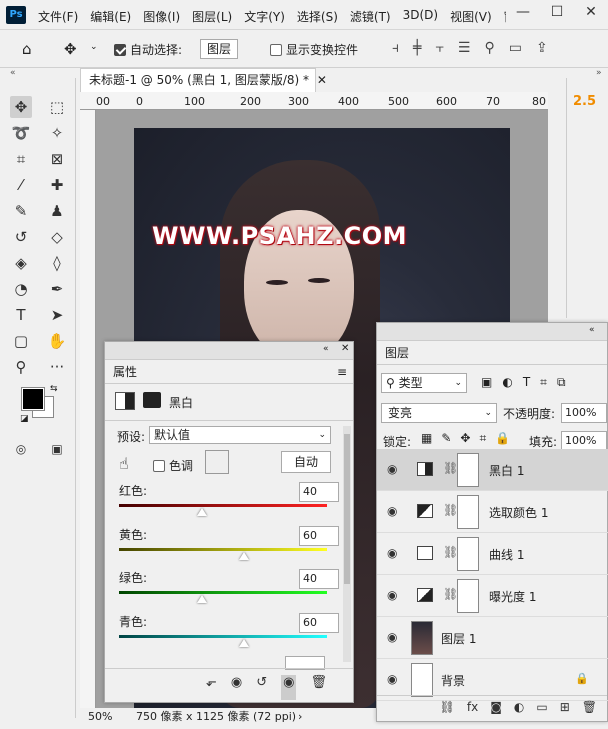 The image size is (608, 729). Describe the element at coordinates (465, 438) in the screenshot. I see `lock-position-icon: ✥` at that location.